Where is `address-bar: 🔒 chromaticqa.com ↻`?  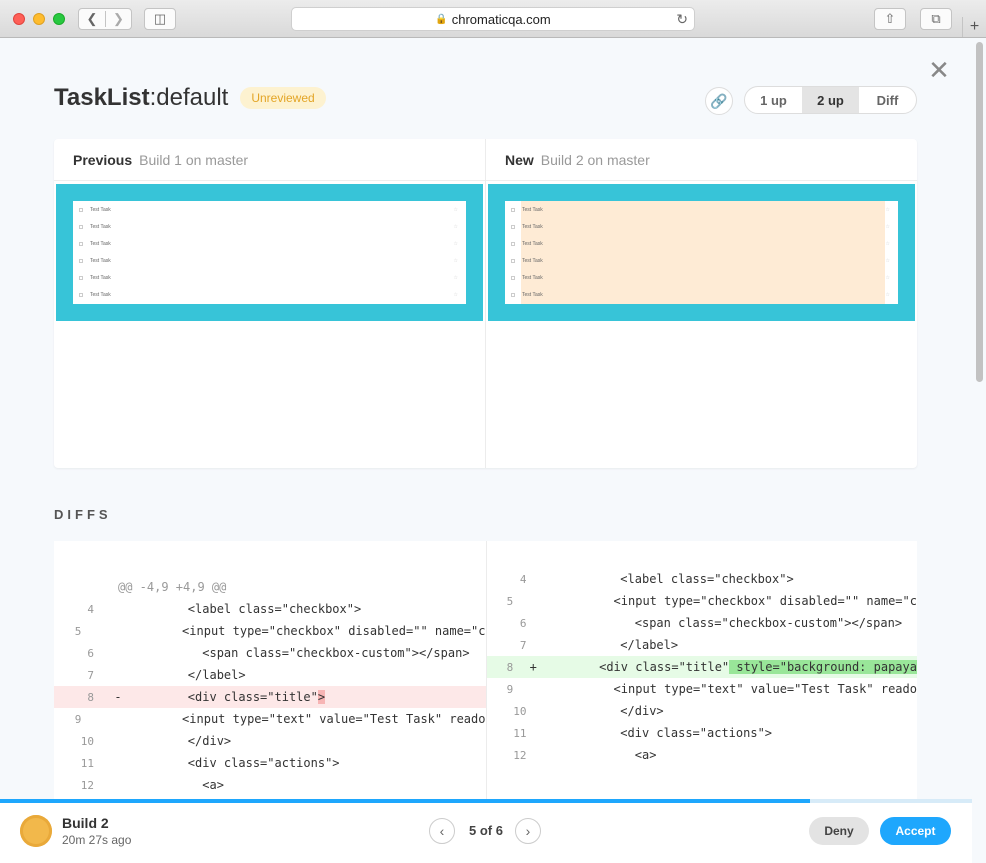
address-bar: 🔒 chromaticqa.com ↻ is located at coordinates (493, 19).